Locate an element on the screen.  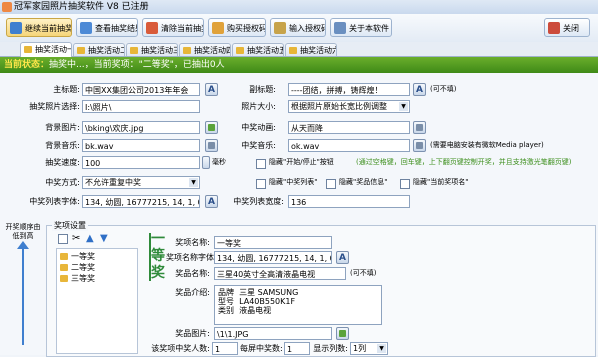
win-music-input: ok.wav is located at coordinates (349, 145).